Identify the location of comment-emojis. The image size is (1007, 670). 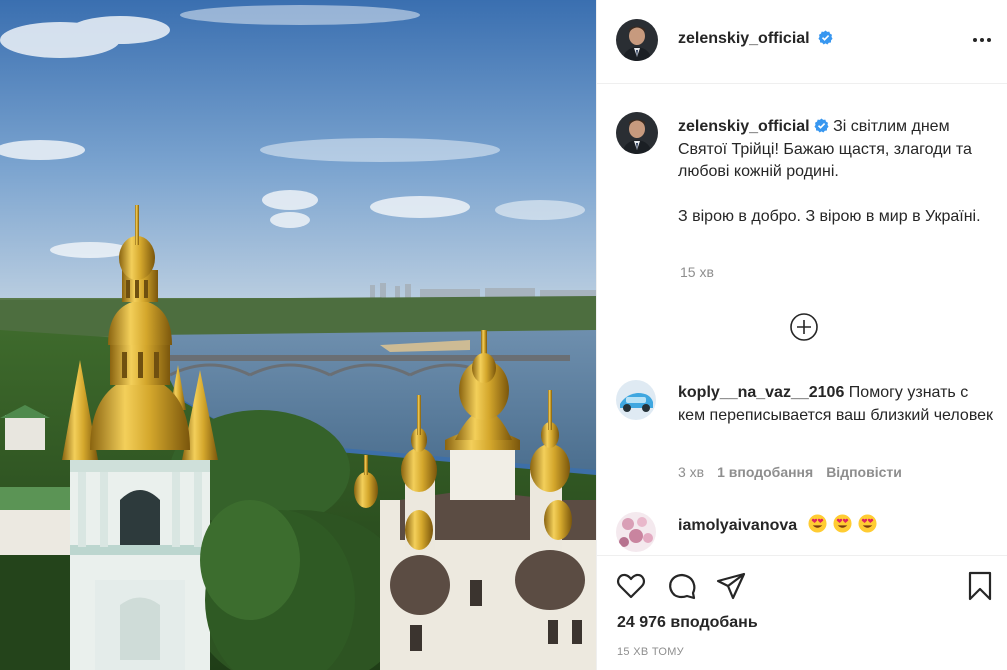
(839, 524).